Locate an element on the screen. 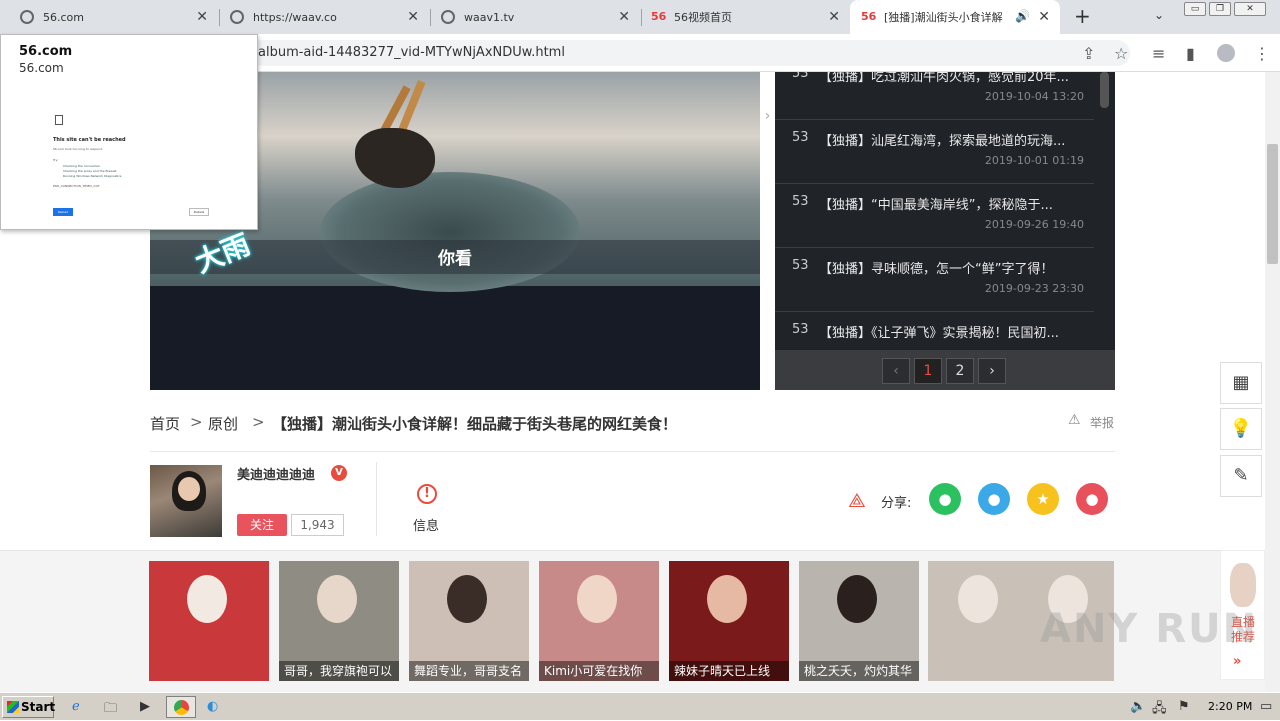 Image resolution: width=1280 pixels, height=721 pixels. new-tab-button: + is located at coordinates (1082, 16).